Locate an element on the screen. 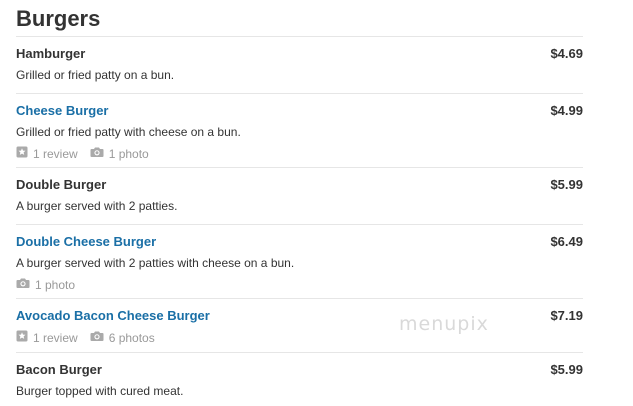 The width and height of the screenshot is (633, 406). item-name: Bacon Burger is located at coordinates (59, 369).